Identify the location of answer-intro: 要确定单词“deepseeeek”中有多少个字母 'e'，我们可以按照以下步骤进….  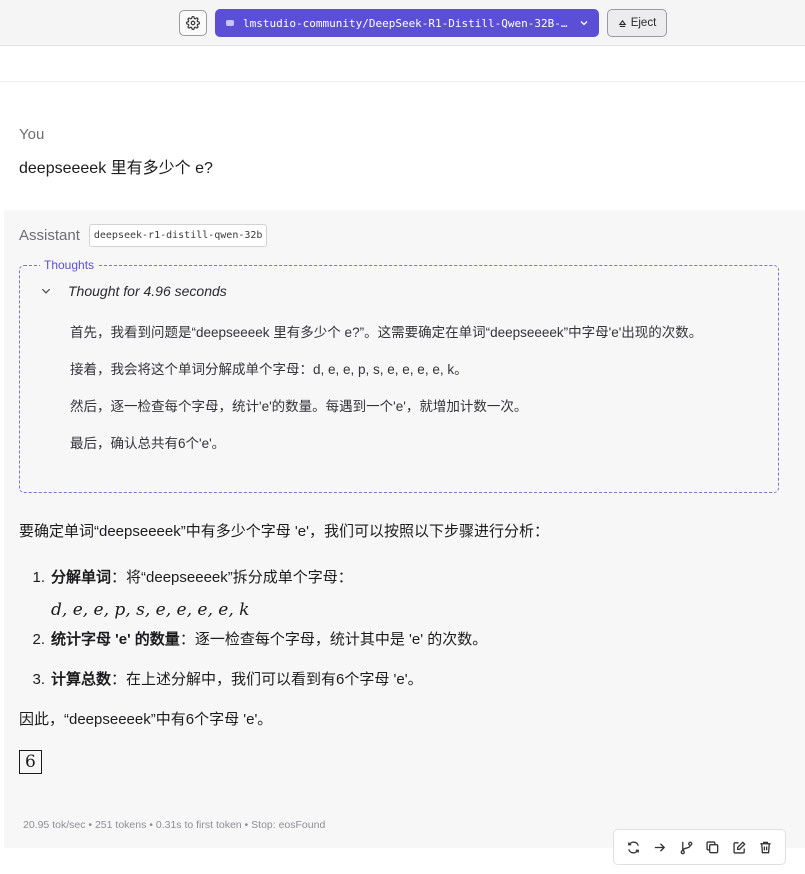
(284, 531).